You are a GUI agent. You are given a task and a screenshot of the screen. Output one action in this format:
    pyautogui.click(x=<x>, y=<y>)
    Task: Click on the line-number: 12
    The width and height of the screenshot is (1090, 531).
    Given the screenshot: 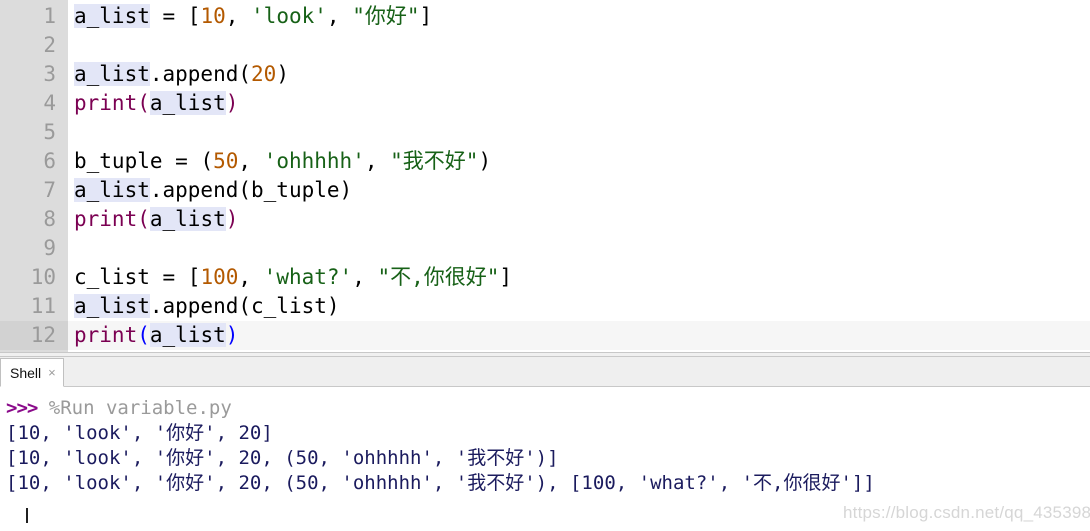 What is the action you would take?
    pyautogui.click(x=34, y=335)
    